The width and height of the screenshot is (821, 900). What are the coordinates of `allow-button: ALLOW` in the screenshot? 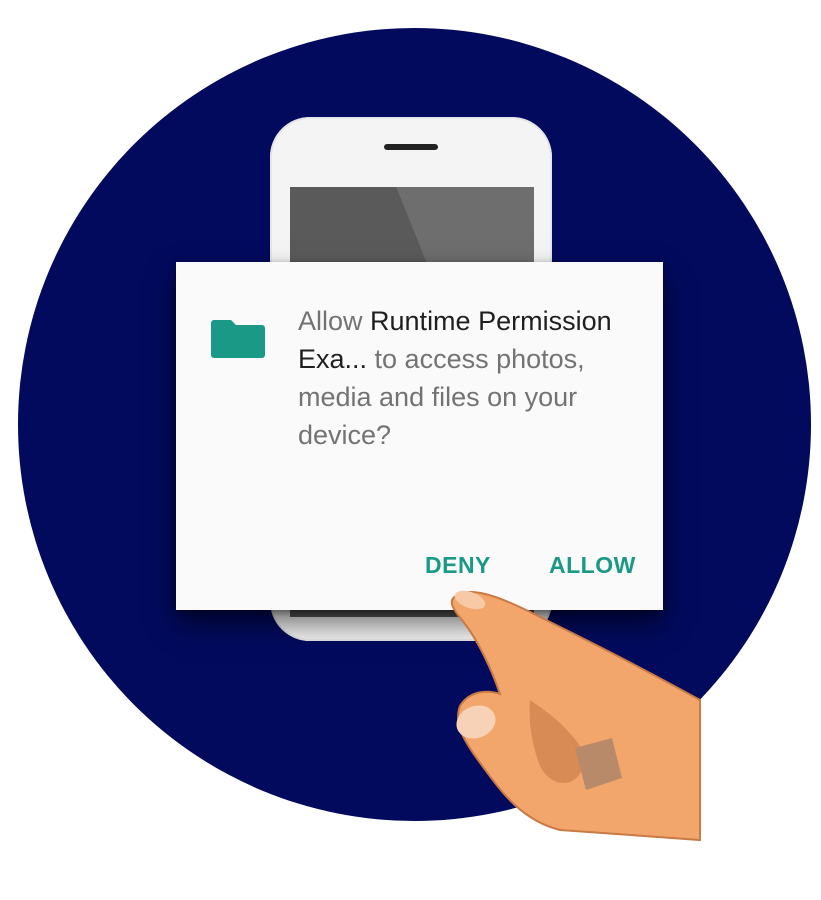 It's located at (592, 565).